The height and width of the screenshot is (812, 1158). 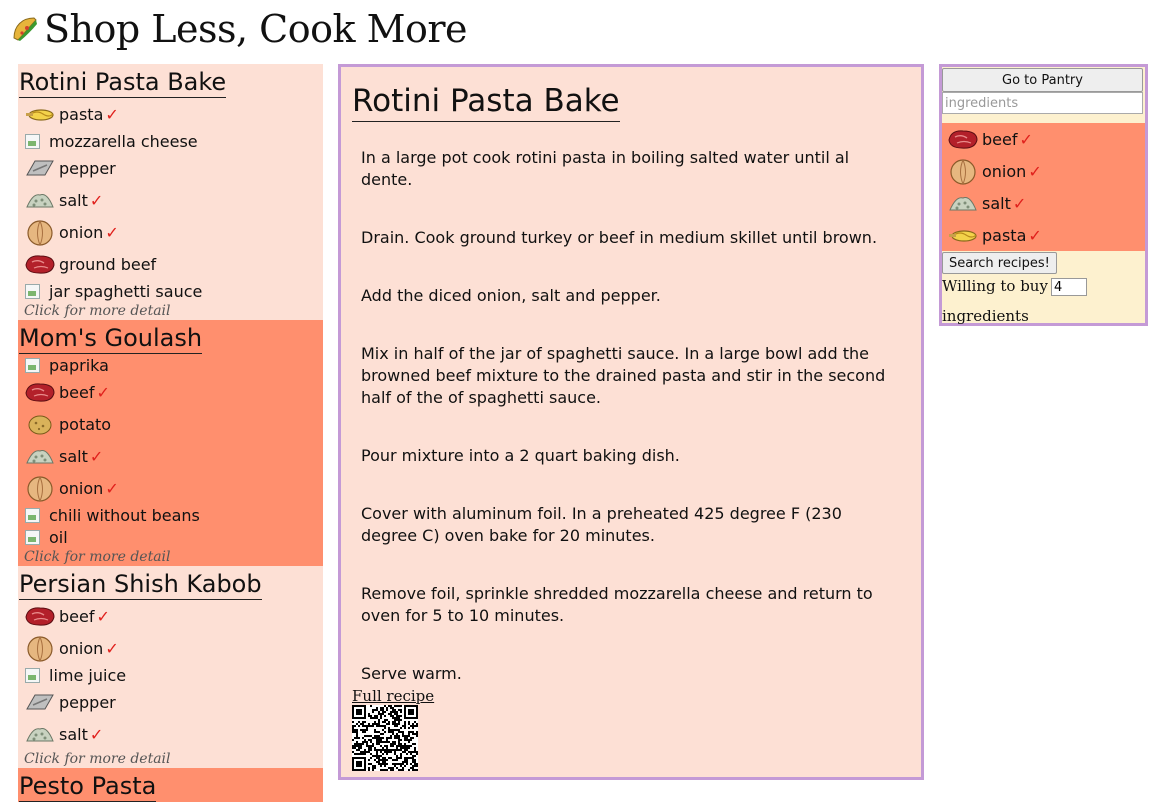 I want to click on ingredient-name: lime juice, so click(x=88, y=675).